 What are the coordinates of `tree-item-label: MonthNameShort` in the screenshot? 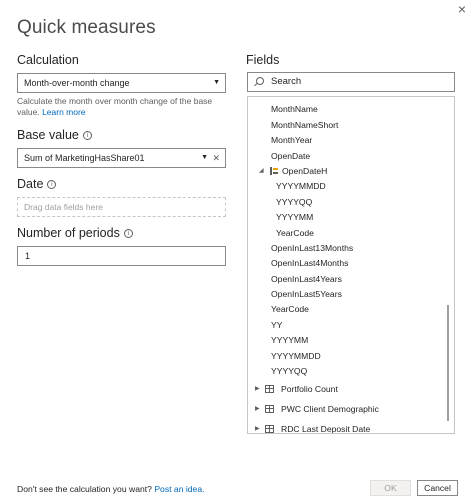 It's located at (305, 124).